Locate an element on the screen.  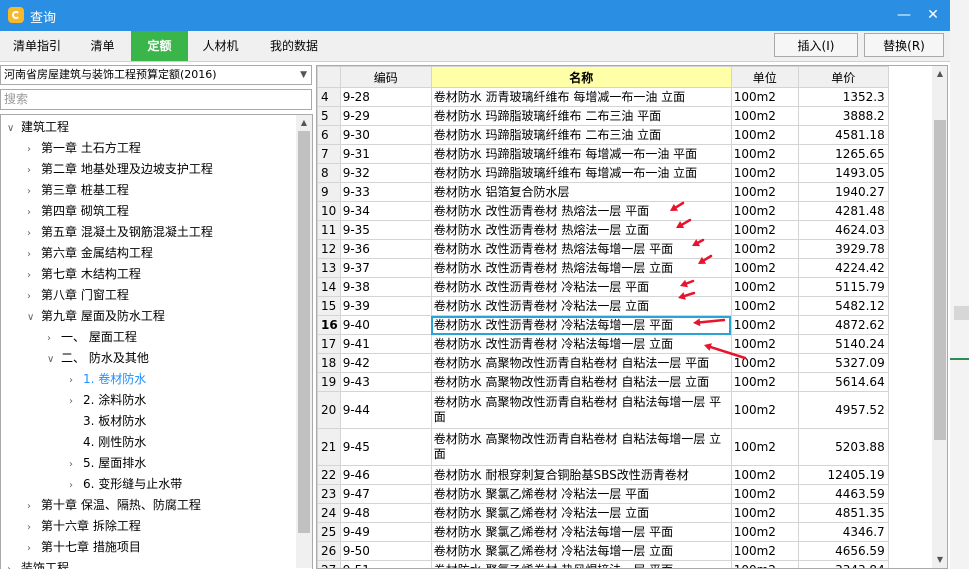
row-name-cell: 卷材防水 玛蹄脂玻璃纤维布 每增减一布一油 平面 is located at coordinates (581, 154).